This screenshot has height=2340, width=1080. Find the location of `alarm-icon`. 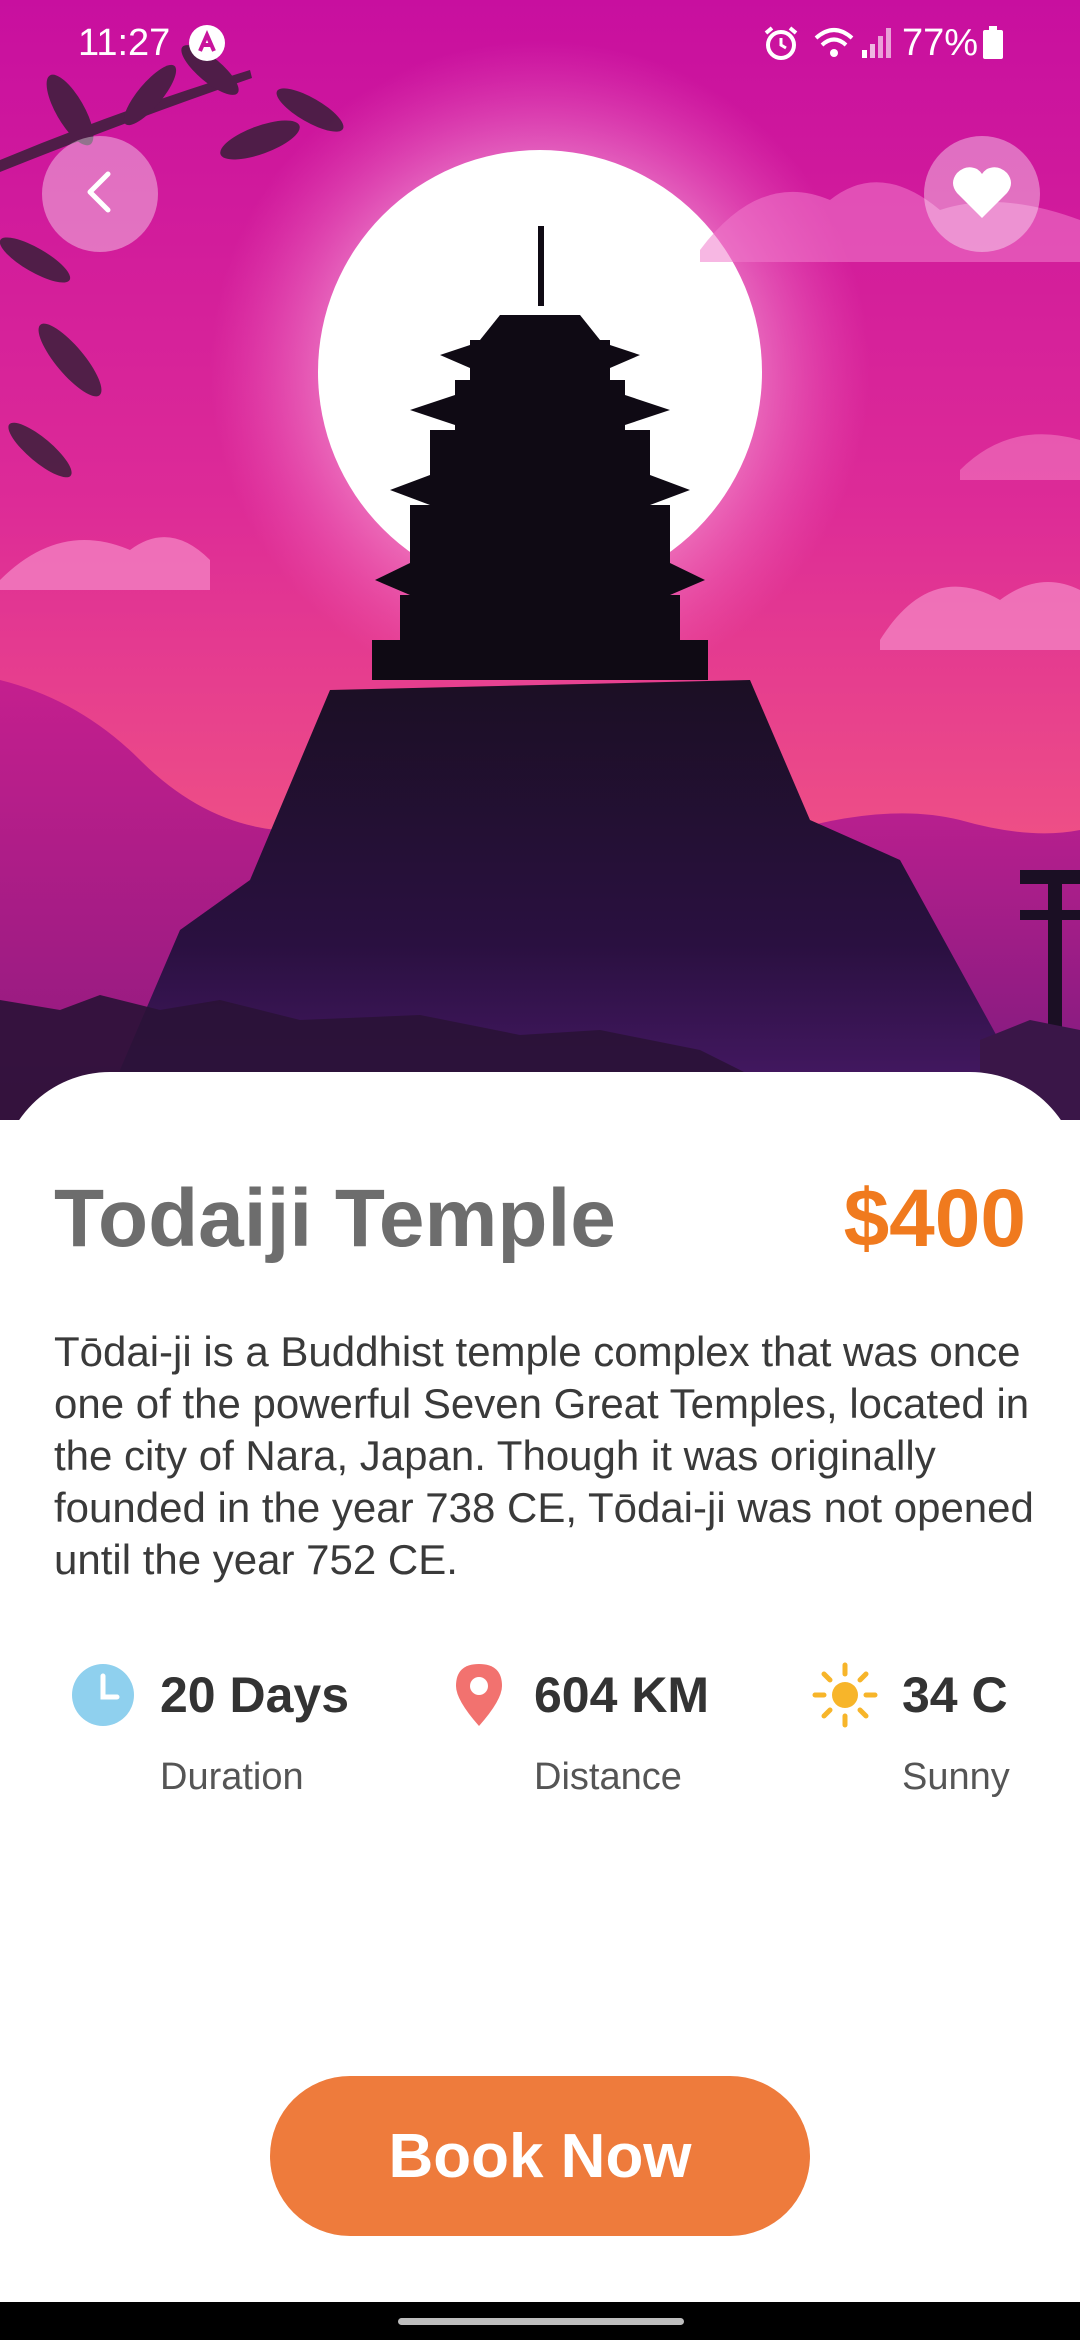

alarm-icon is located at coordinates (781, 43).